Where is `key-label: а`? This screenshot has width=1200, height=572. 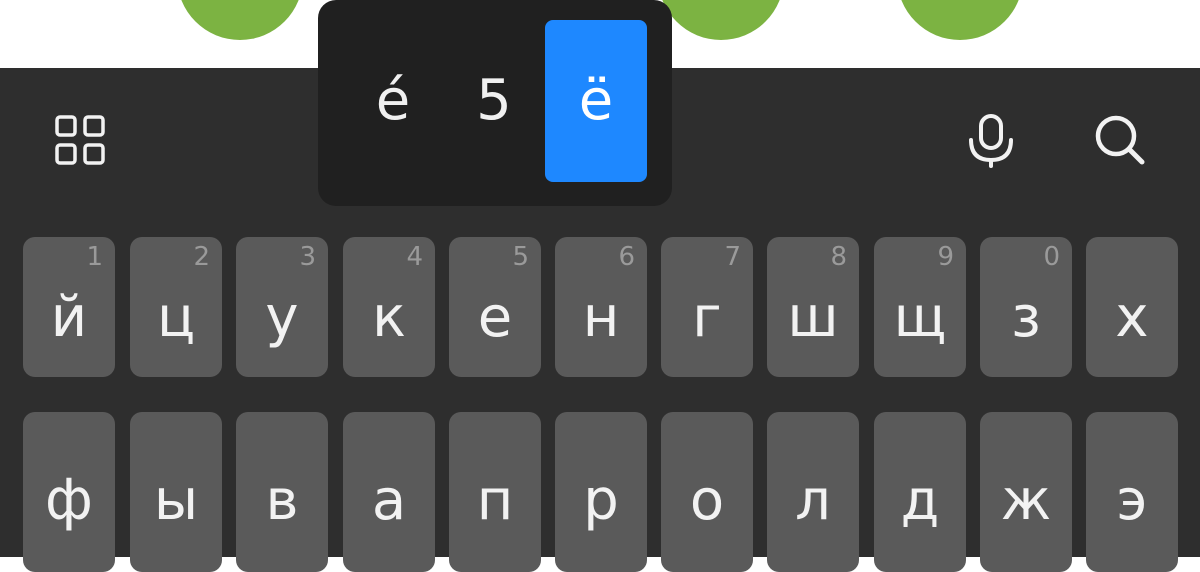
key-label: а is located at coordinates (389, 500).